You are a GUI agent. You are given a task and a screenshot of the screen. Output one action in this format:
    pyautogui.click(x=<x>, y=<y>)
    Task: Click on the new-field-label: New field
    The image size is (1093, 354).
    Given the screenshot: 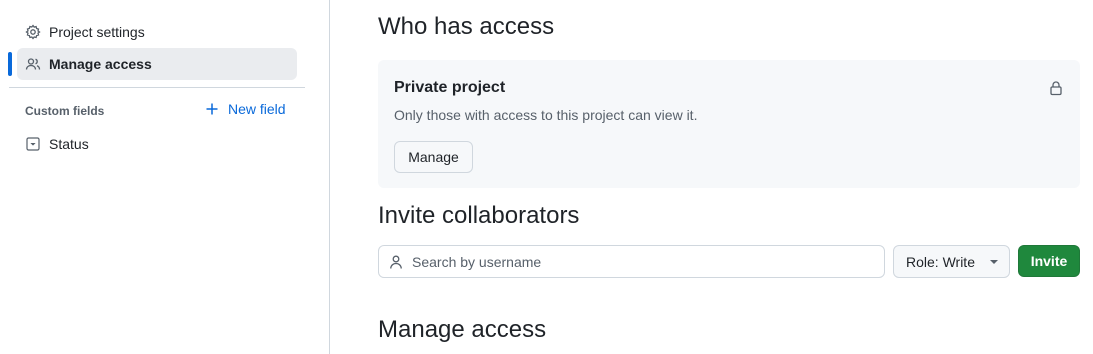 What is the action you would take?
    pyautogui.click(x=257, y=109)
    